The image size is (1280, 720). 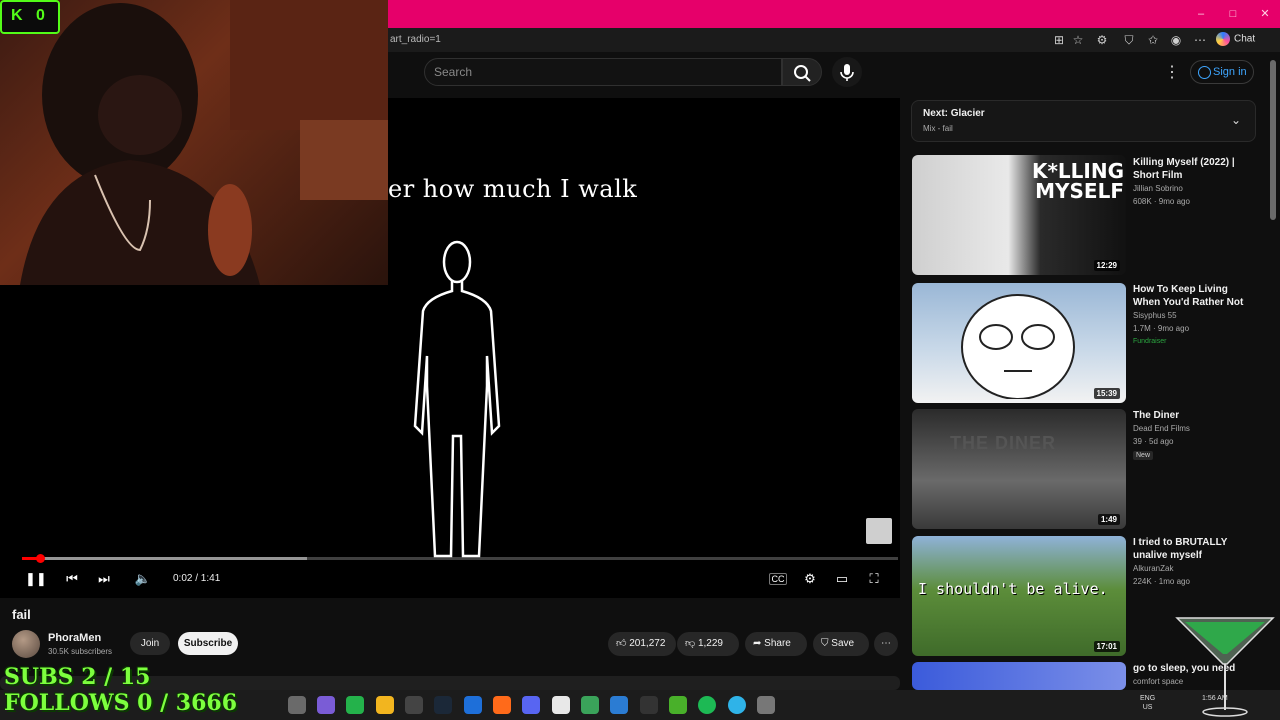 What do you see at coordinates (80, 651) in the screenshot?
I see `subscriber-count: 30.5K subscribers` at bounding box center [80, 651].